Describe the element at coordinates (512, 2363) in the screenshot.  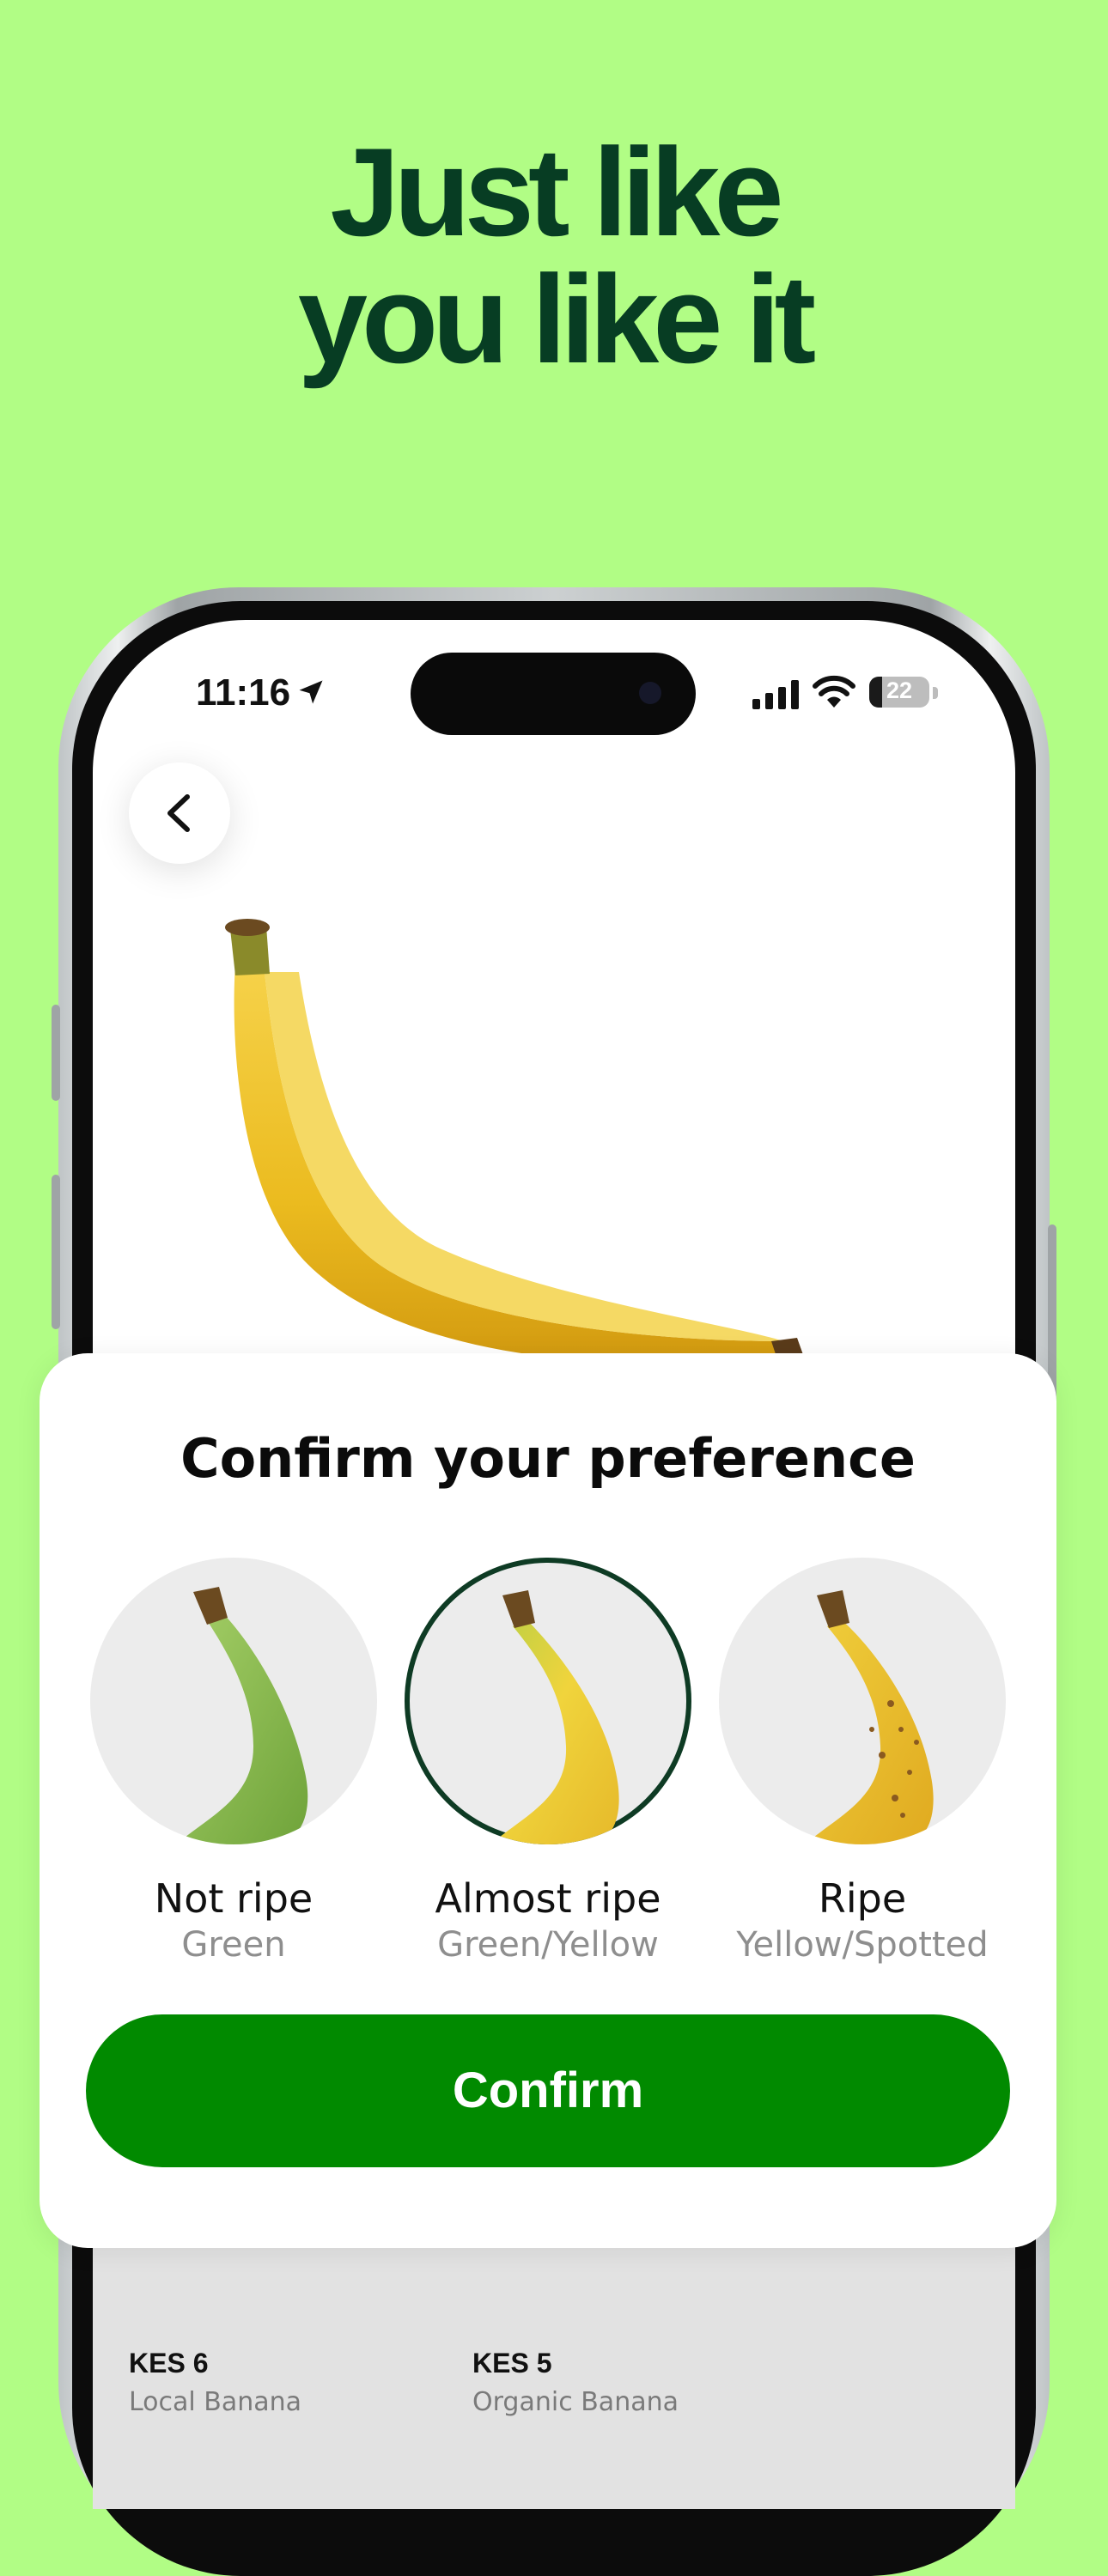
I see `product-price: KES 5` at that location.